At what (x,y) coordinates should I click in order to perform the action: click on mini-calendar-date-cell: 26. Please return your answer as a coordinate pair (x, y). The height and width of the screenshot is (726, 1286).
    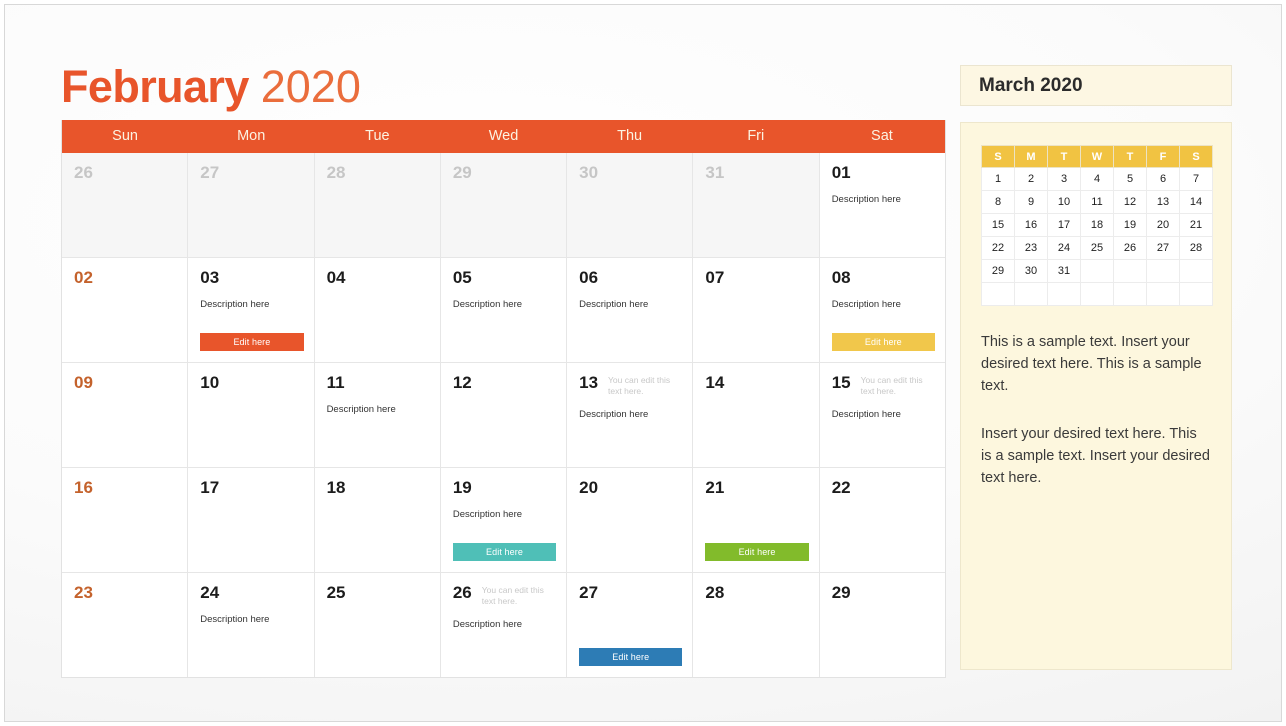
    Looking at the image, I should click on (1130, 248).